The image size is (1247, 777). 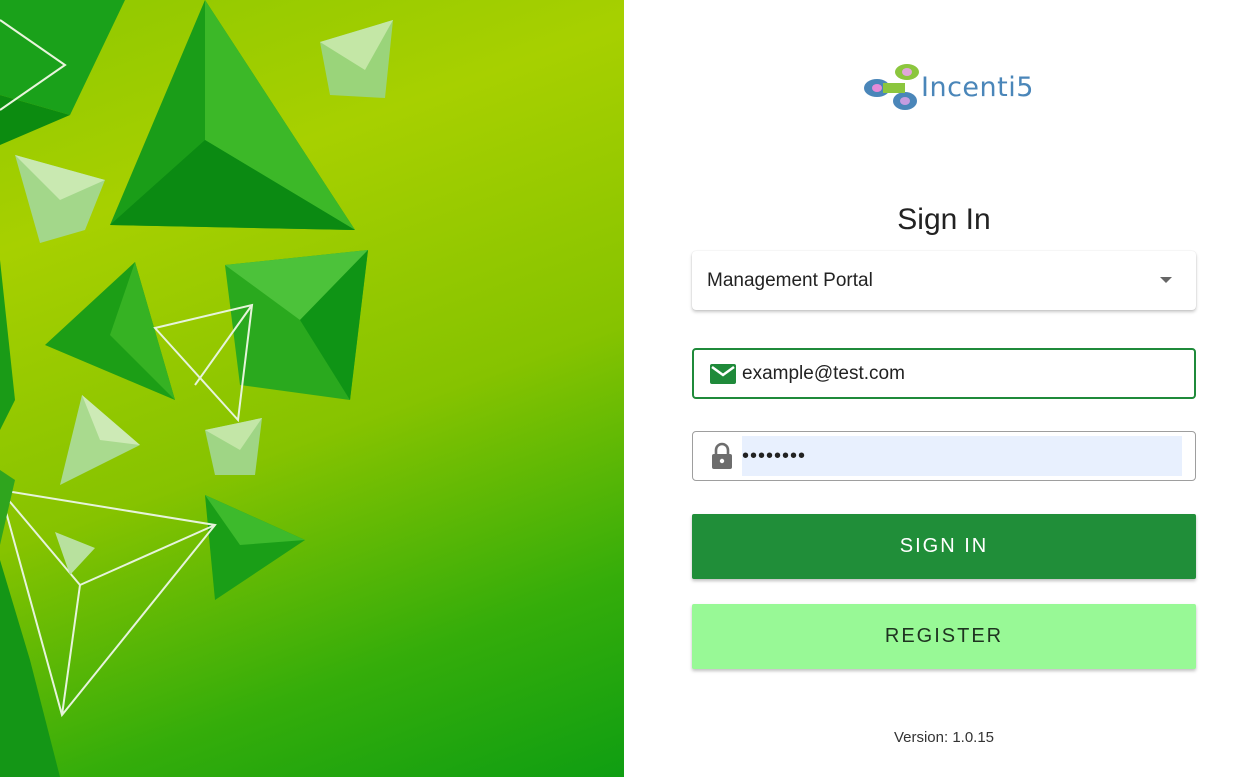 I want to click on portal-select-value: Management Portal, so click(x=790, y=280).